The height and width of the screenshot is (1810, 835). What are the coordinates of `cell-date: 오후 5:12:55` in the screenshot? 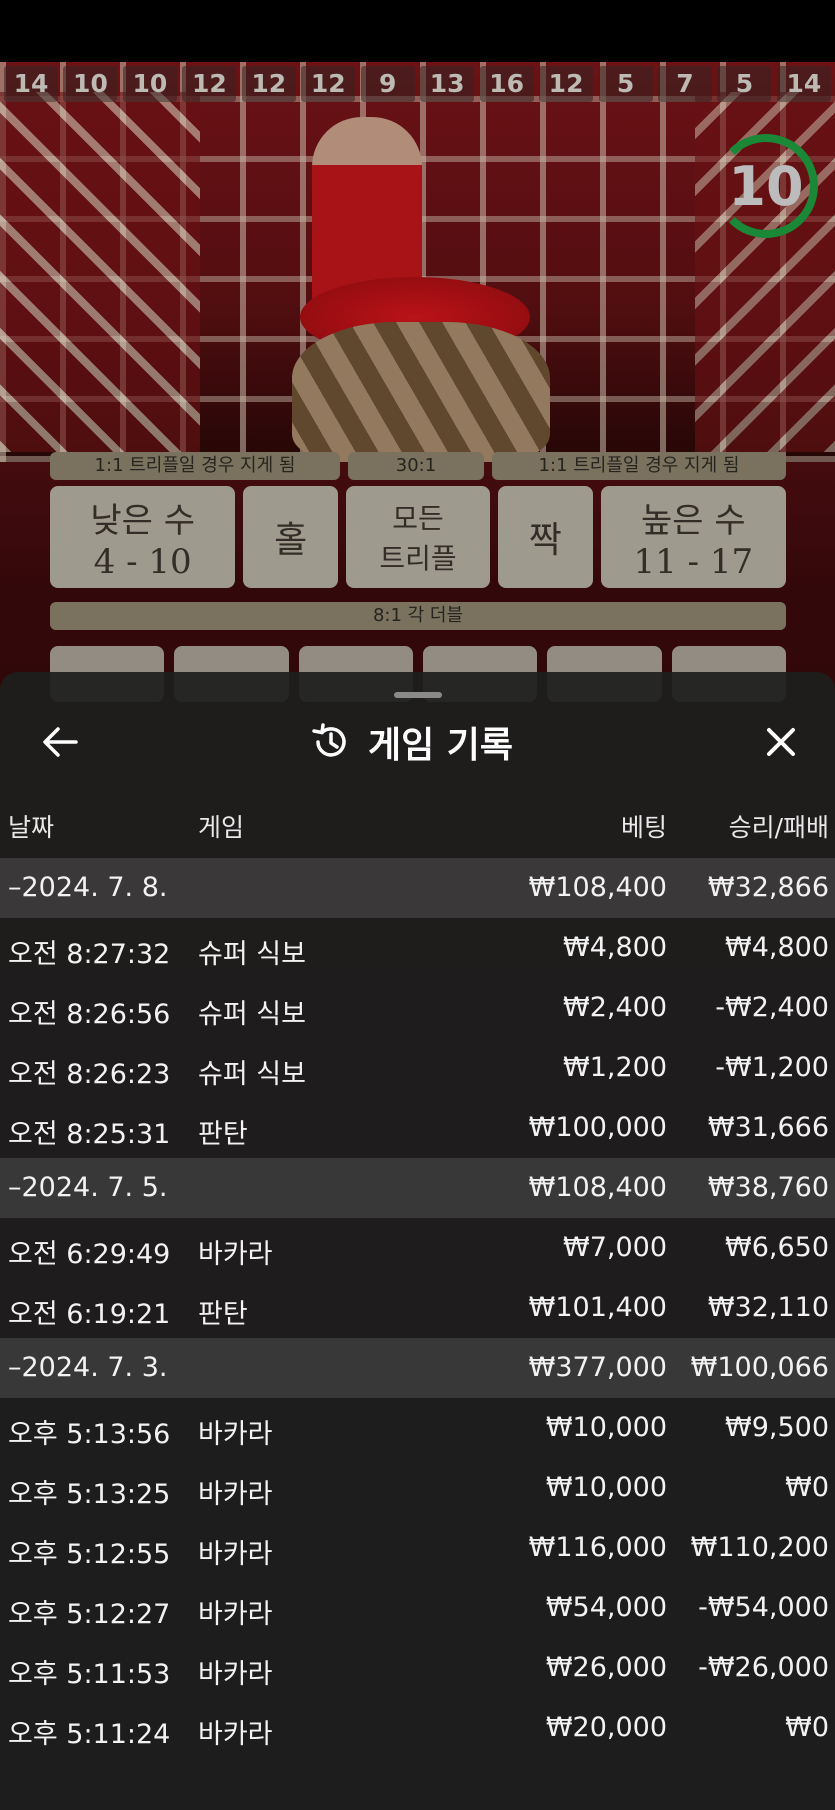 It's located at (89, 1554).